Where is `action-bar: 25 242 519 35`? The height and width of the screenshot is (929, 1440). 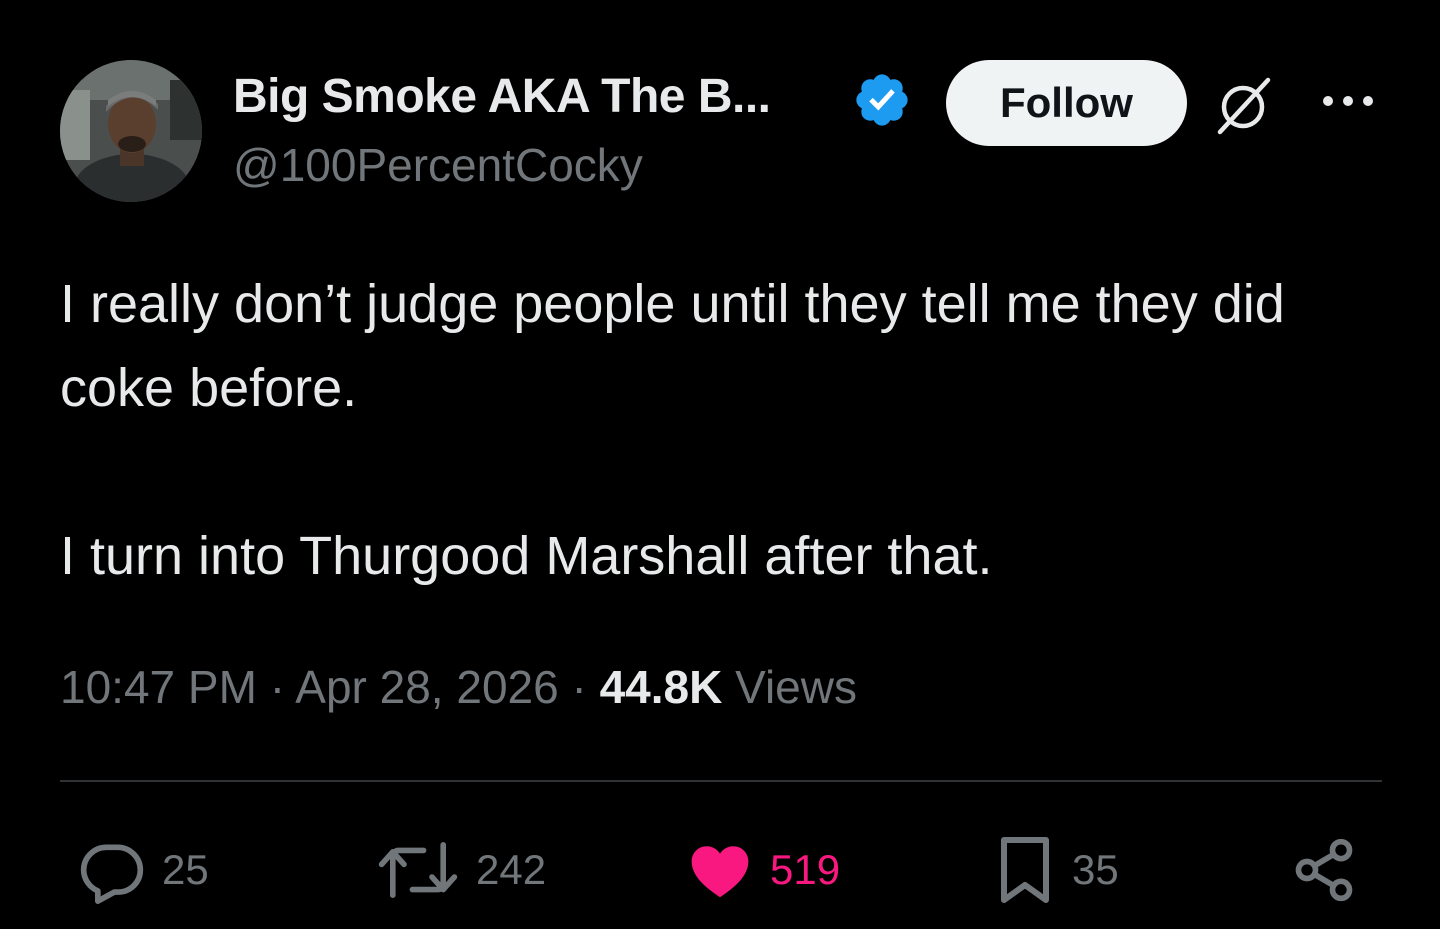
action-bar: 25 242 519 35 is located at coordinates (720, 870).